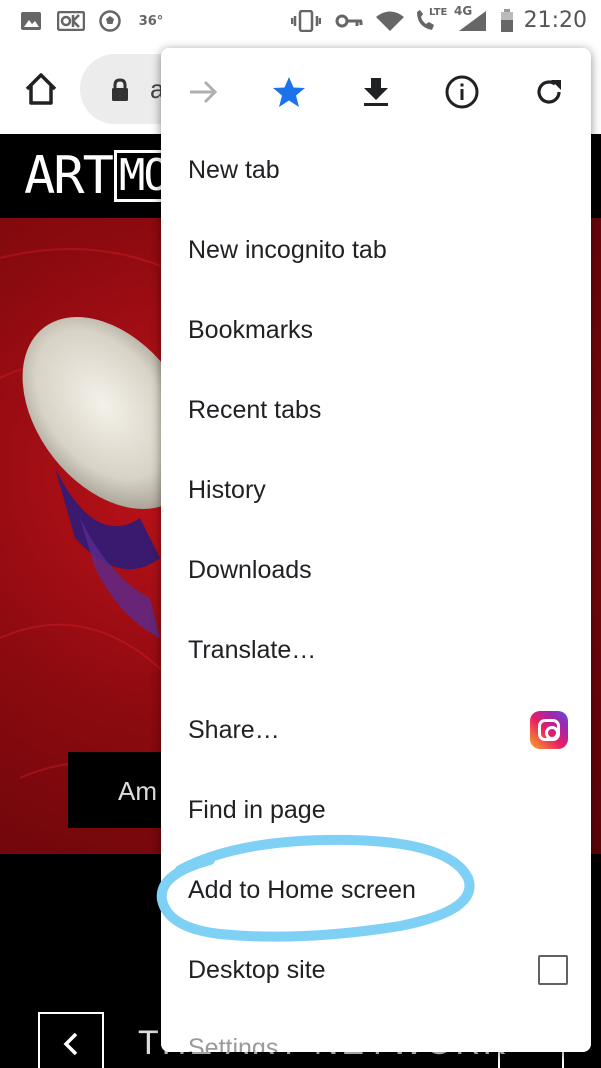 This screenshot has width=601, height=1068. Describe the element at coordinates (549, 730) in the screenshot. I see `instagram-icon` at that location.